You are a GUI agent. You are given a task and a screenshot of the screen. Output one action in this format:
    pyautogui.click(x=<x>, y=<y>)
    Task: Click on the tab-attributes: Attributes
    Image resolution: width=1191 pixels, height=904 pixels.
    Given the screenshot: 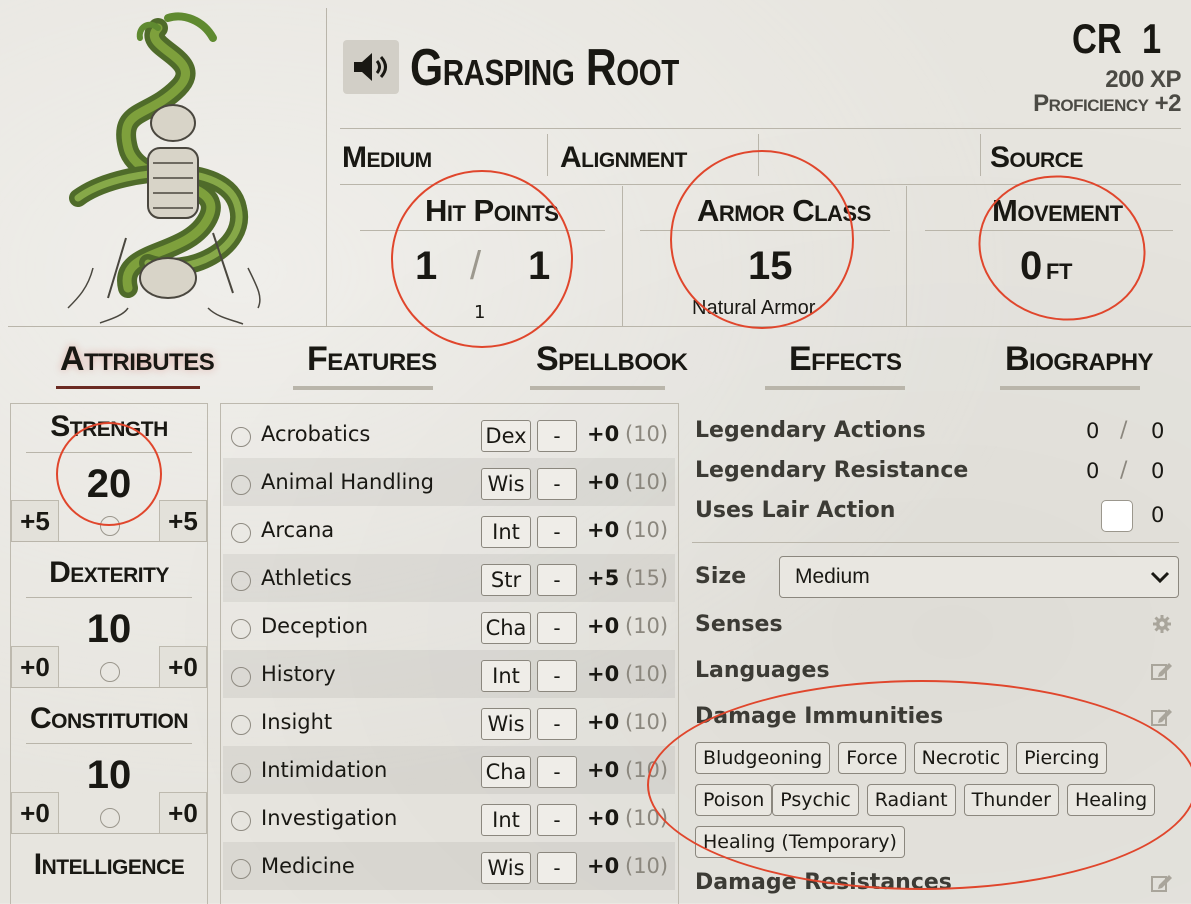 What is the action you would take?
    pyautogui.click(x=137, y=359)
    